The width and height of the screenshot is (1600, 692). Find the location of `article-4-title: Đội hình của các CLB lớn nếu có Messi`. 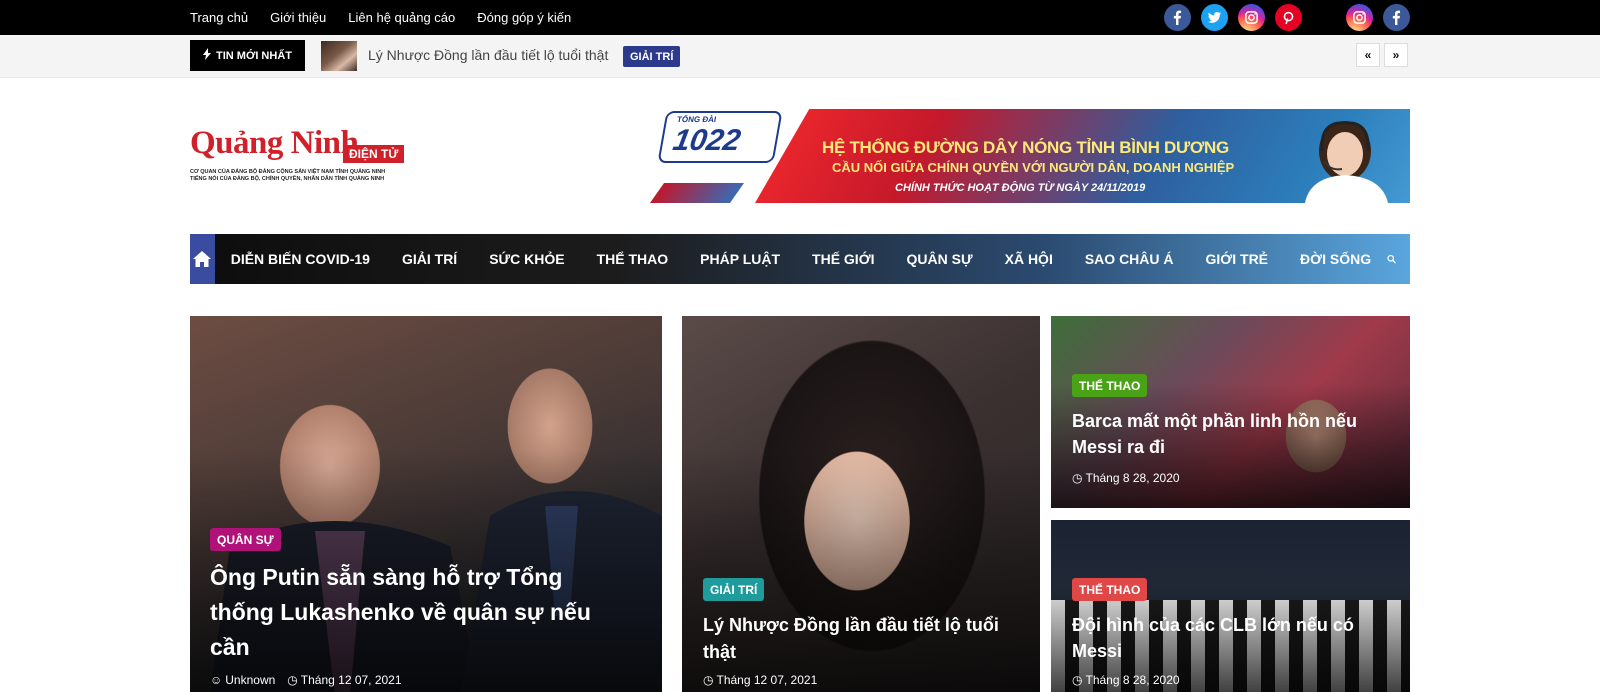

article-4-title: Đội hình của các CLB lớn nếu có Messi is located at coordinates (1232, 638).